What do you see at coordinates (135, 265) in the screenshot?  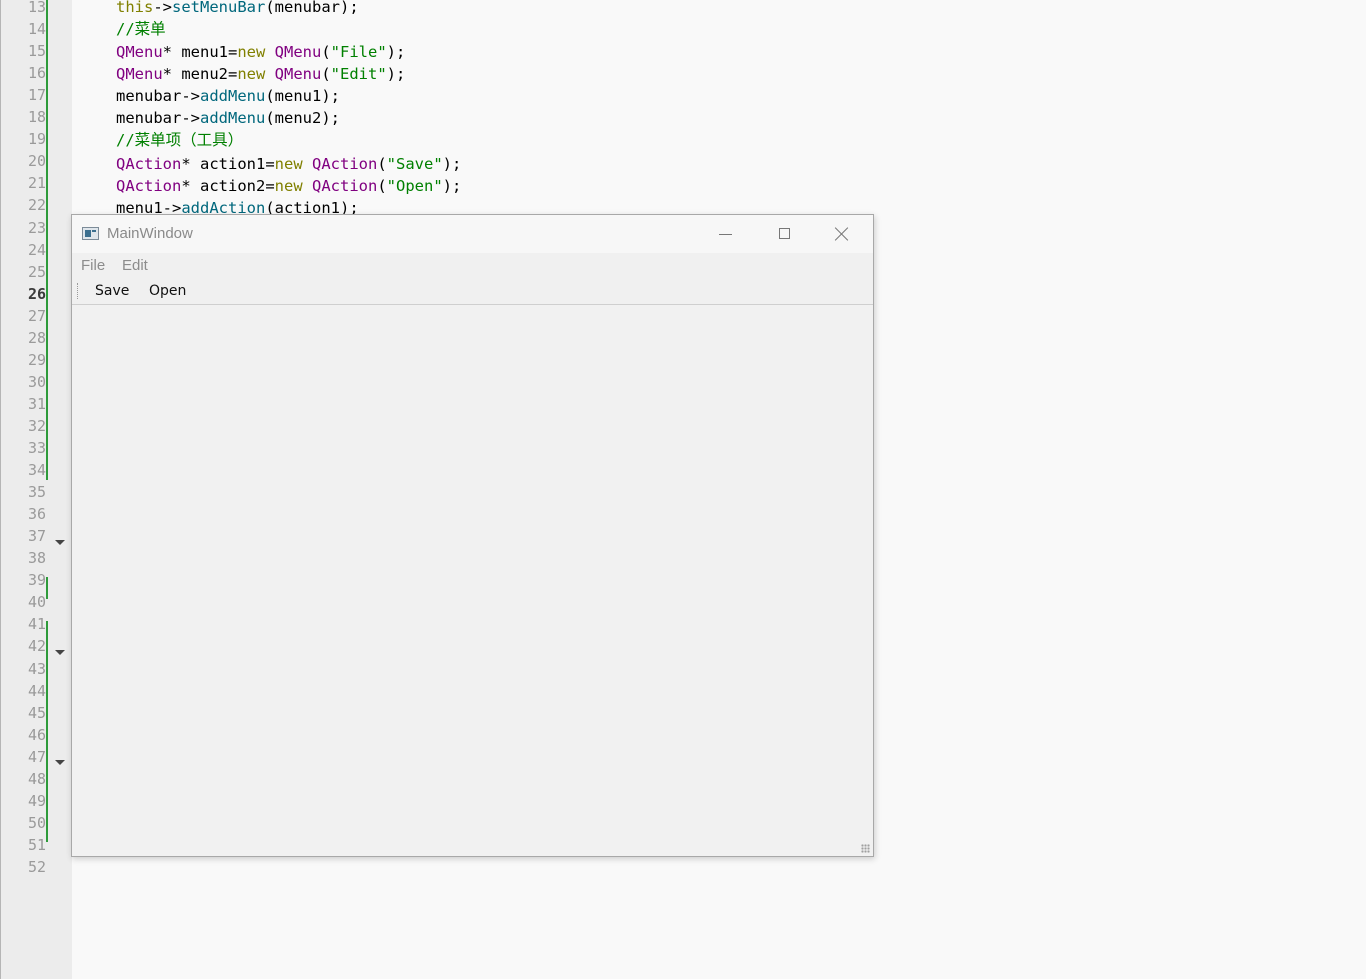 I see `menu-edit: Edit` at bounding box center [135, 265].